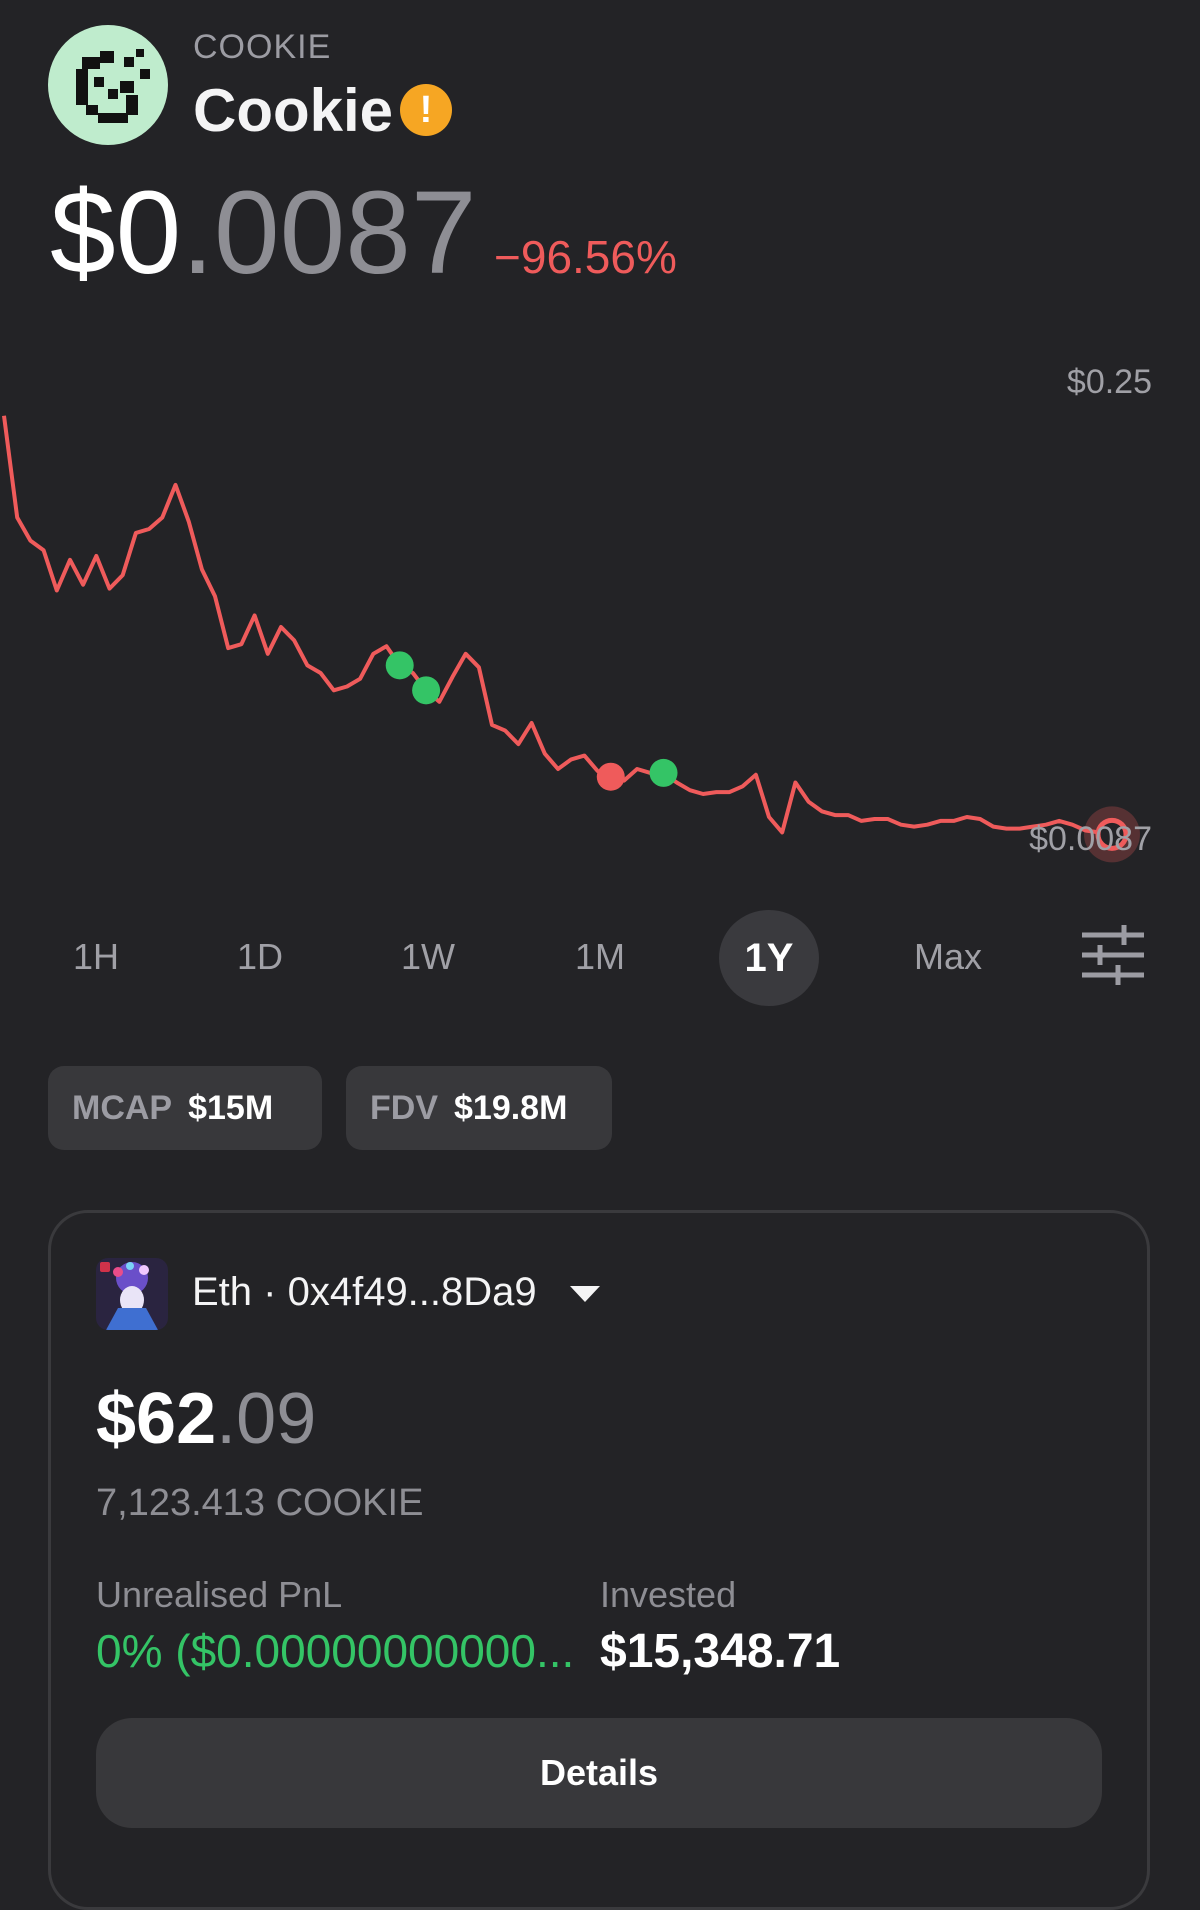  Describe the element at coordinates (364, 1292) in the screenshot. I see `wallet-selector: Eth · 0x4f49...8Da9` at that location.